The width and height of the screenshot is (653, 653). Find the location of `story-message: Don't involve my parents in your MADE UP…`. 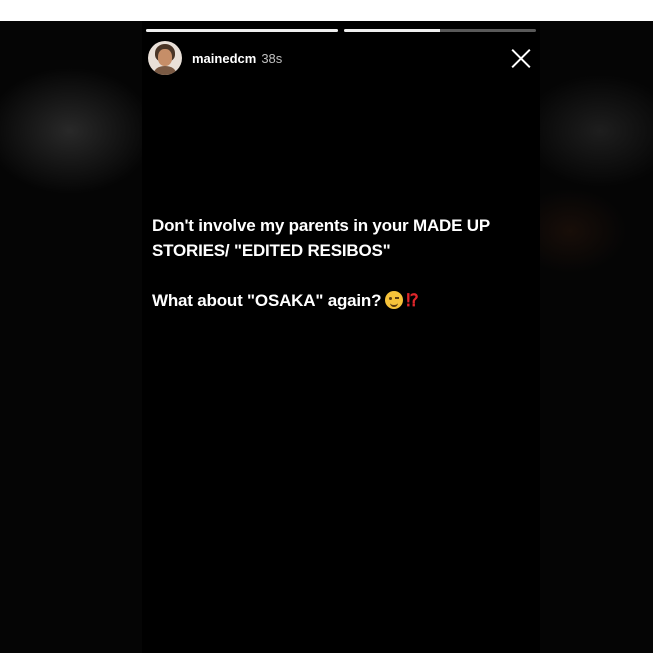

story-message: Don't involve my parents in your MADE UP… is located at coordinates (343, 263).